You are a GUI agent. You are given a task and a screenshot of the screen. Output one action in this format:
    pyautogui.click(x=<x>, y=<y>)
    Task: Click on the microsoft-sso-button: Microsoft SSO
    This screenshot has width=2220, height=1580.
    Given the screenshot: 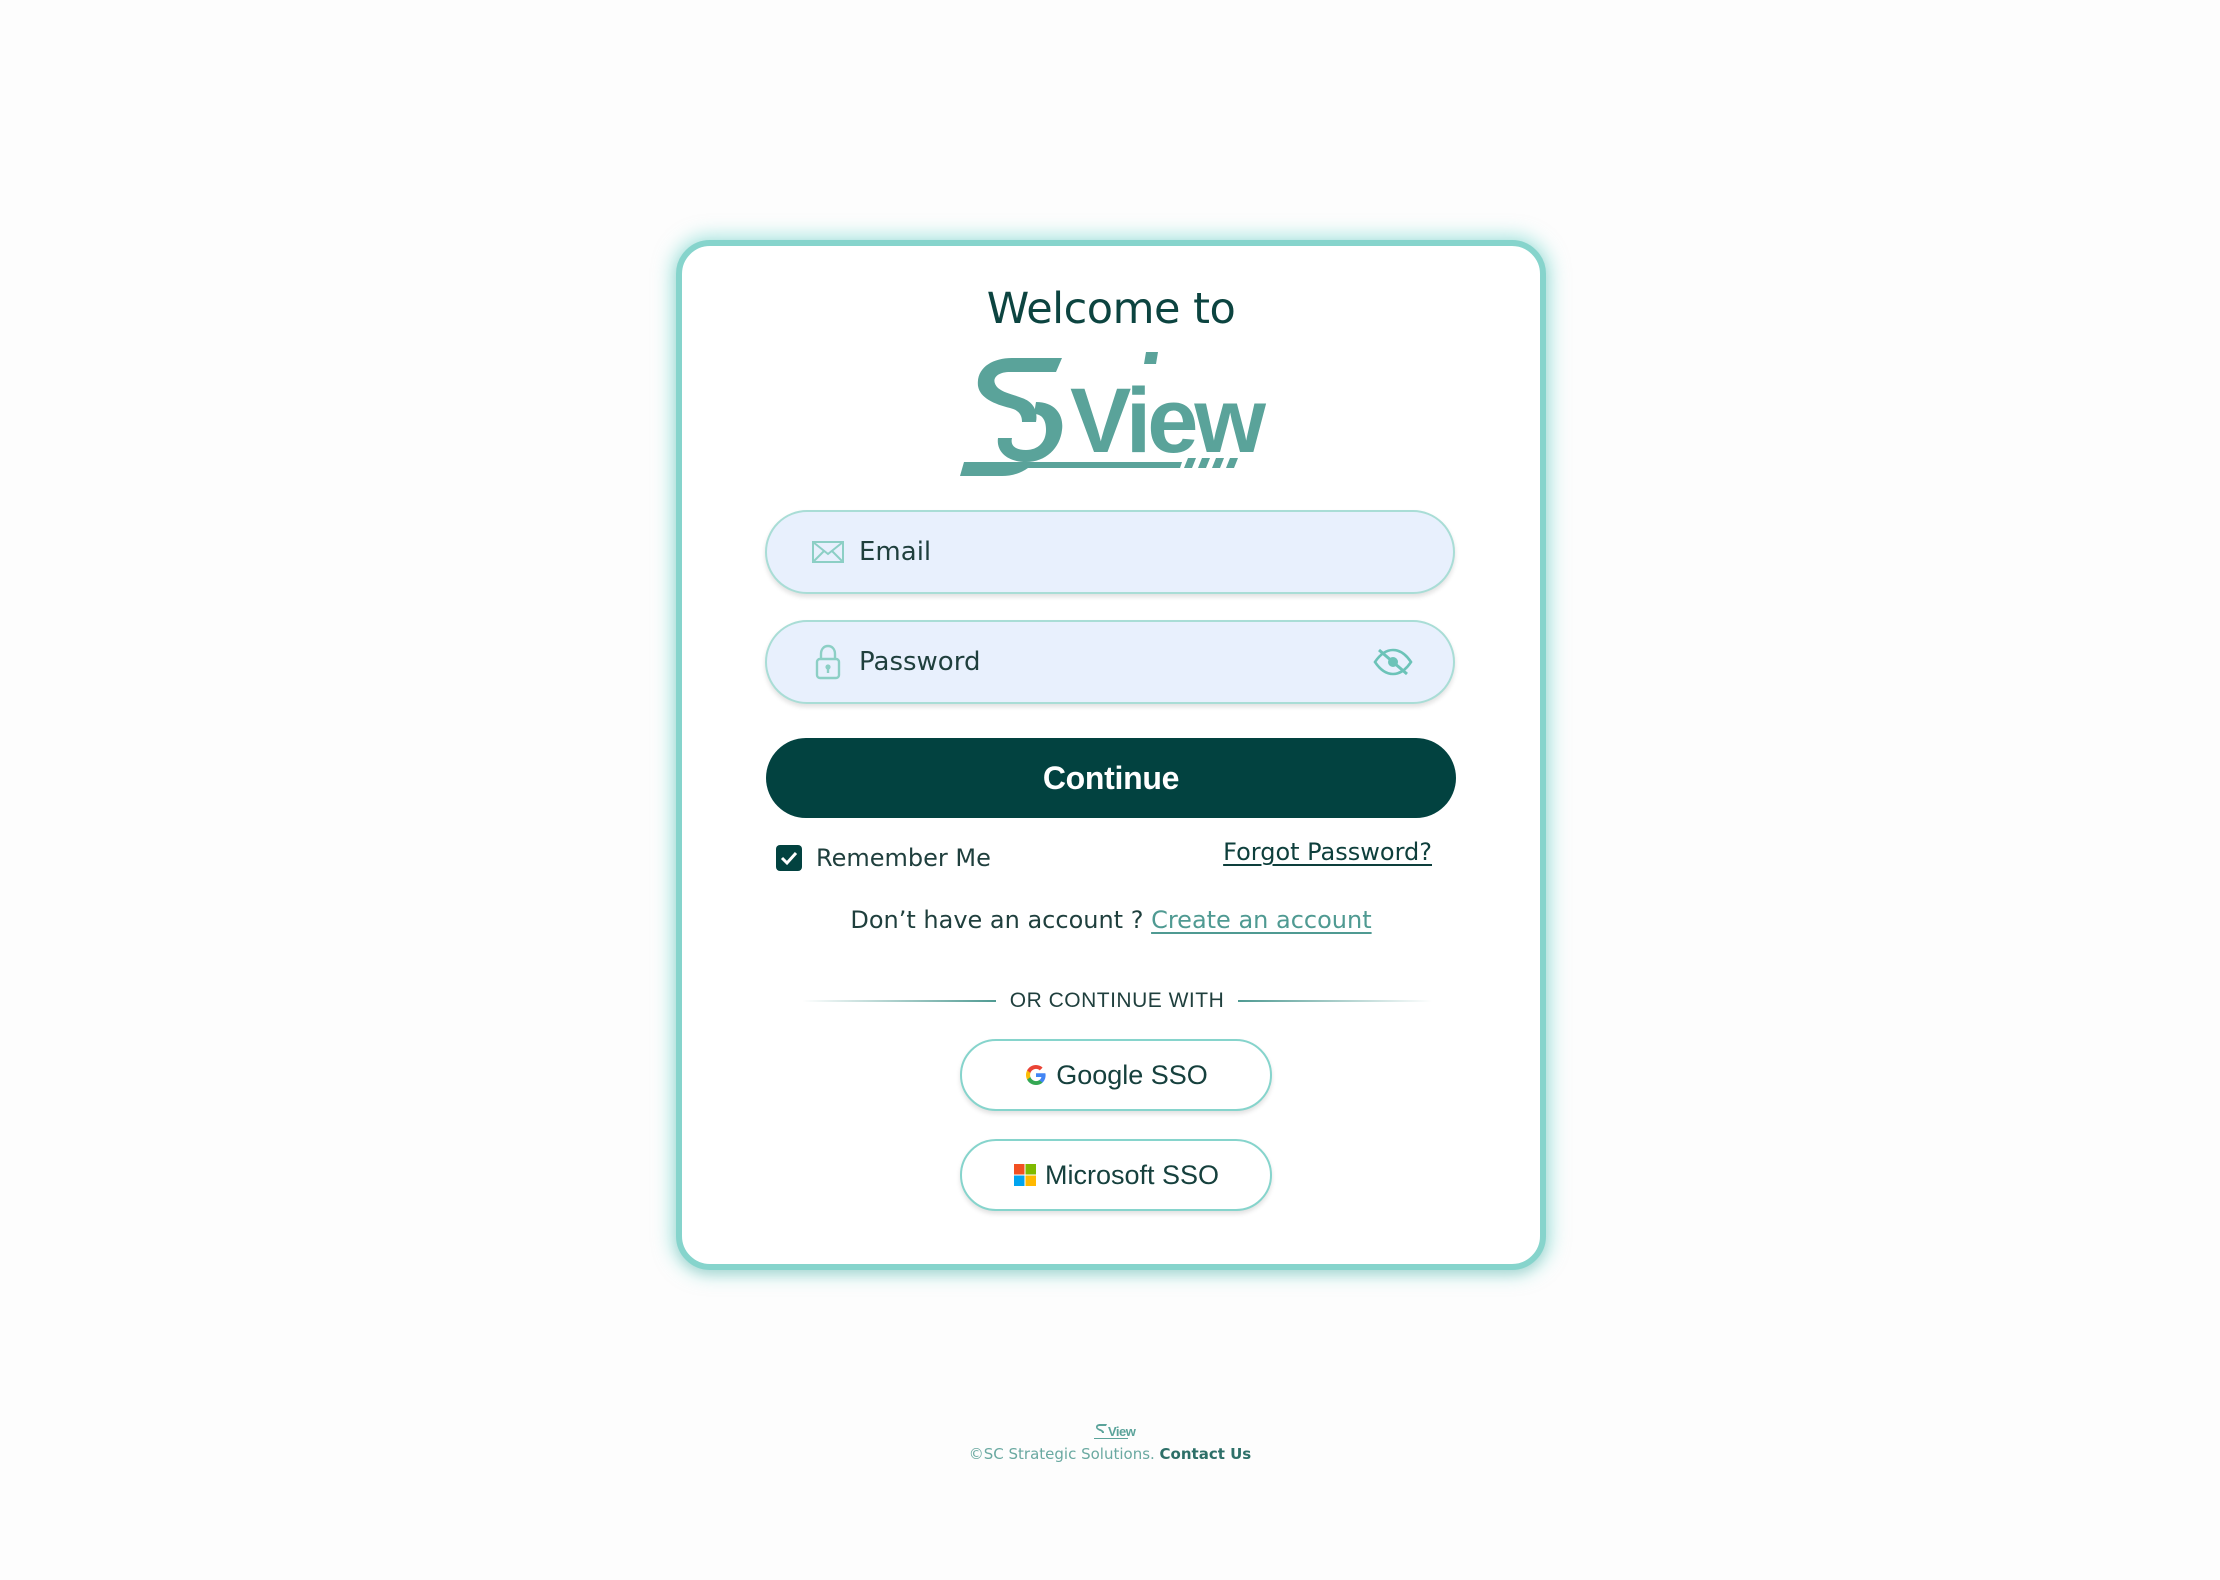 What is the action you would take?
    pyautogui.click(x=1116, y=1175)
    